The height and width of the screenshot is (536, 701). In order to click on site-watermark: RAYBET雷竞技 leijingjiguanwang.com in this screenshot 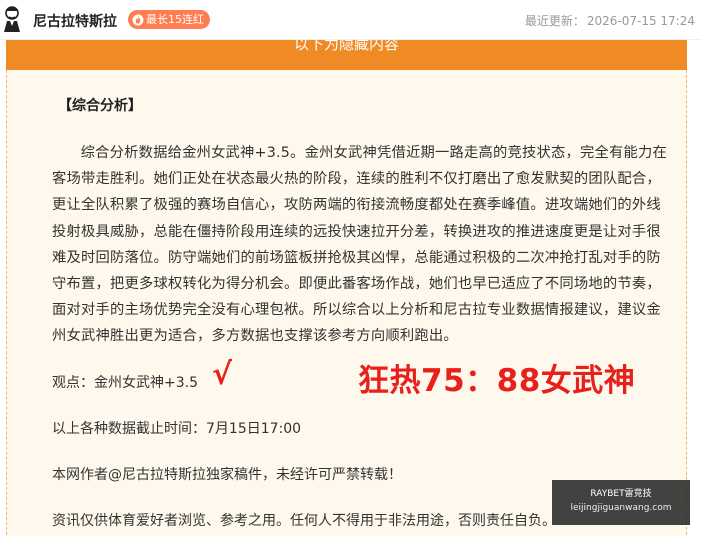, I will do `click(621, 502)`.